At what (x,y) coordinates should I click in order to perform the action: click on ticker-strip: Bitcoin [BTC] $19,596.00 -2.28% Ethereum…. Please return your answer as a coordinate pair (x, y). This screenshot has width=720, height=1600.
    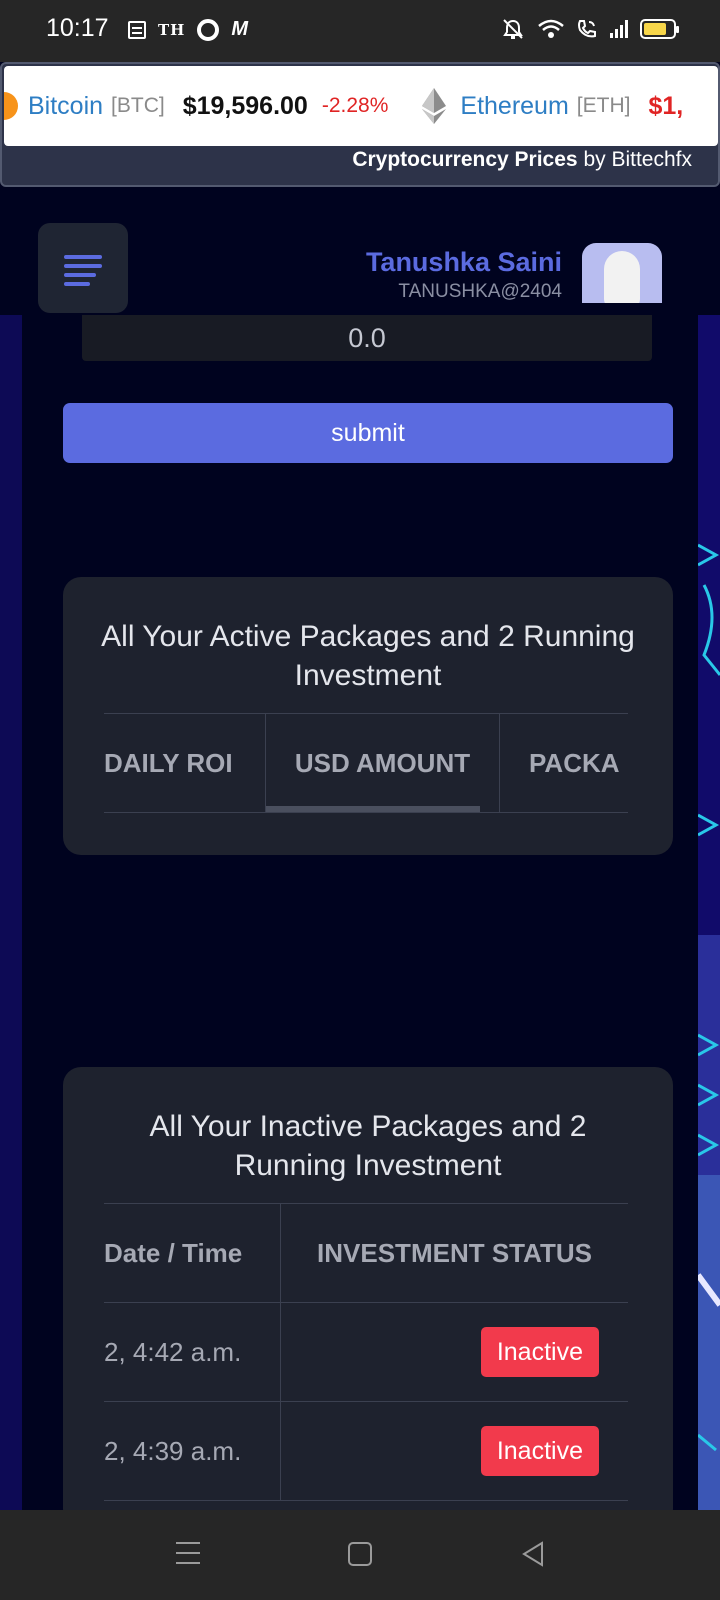
    Looking at the image, I should click on (361, 106).